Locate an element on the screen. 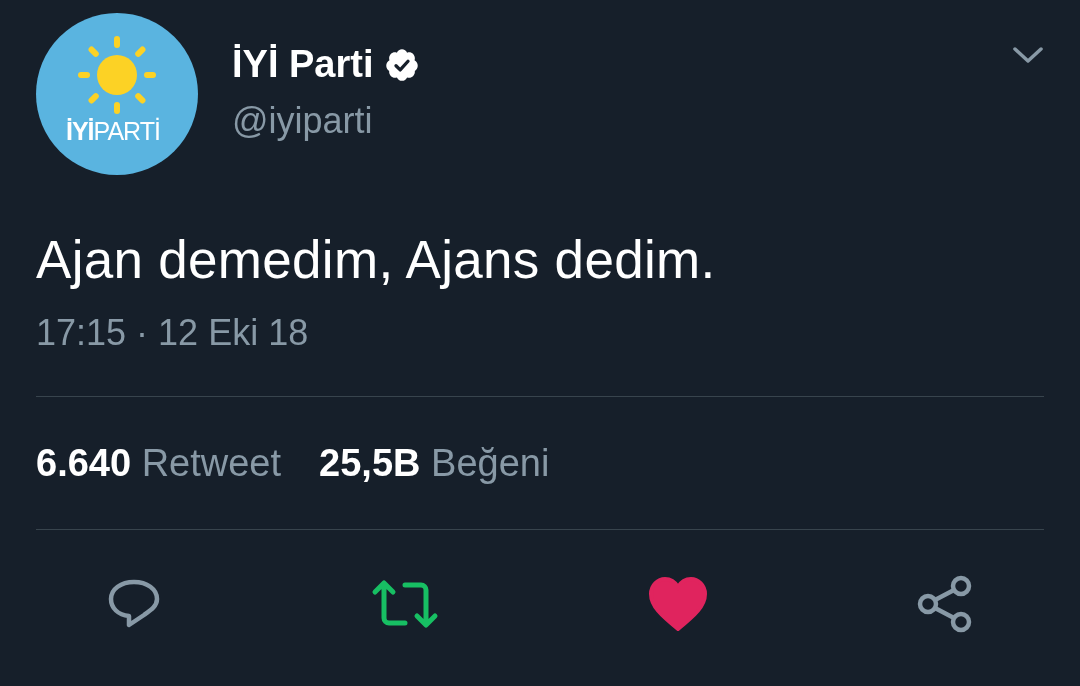 The width and height of the screenshot is (1080, 686). tweet-text: Ajan demedim, Ajans dedim. is located at coordinates (376, 259).